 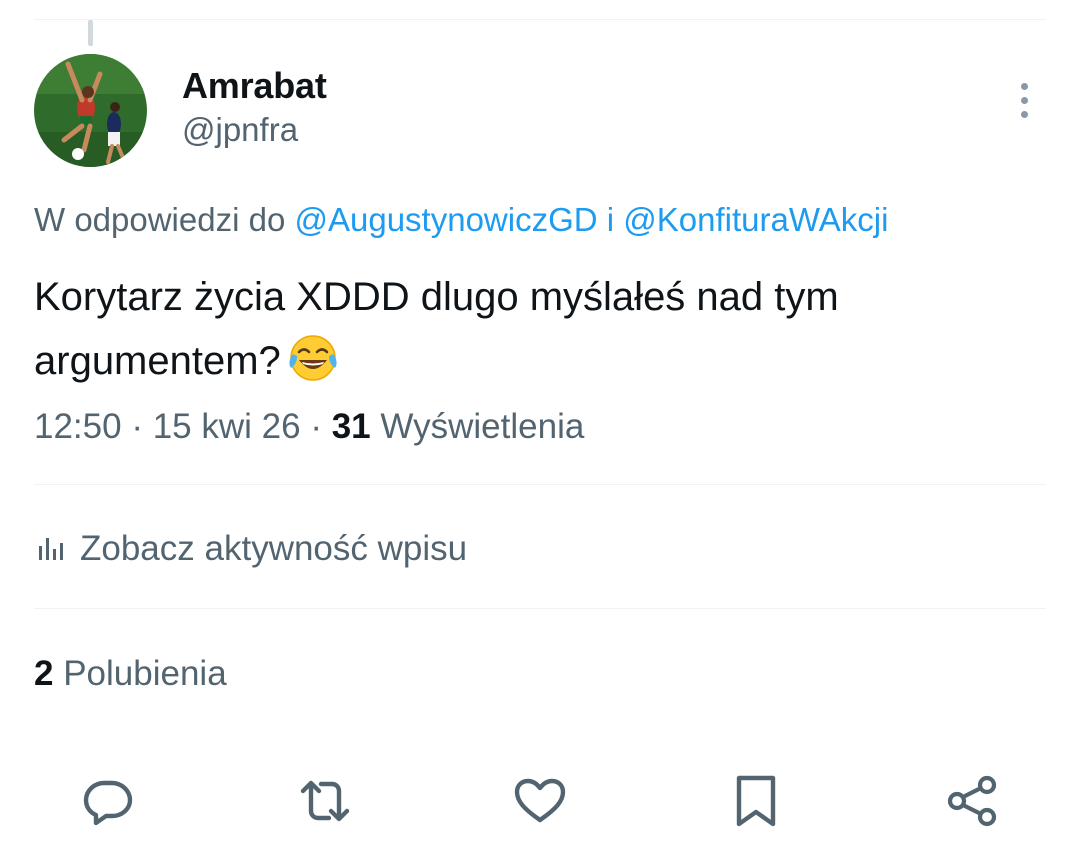 What do you see at coordinates (610, 219) in the screenshot?
I see `reply-joiner: i` at bounding box center [610, 219].